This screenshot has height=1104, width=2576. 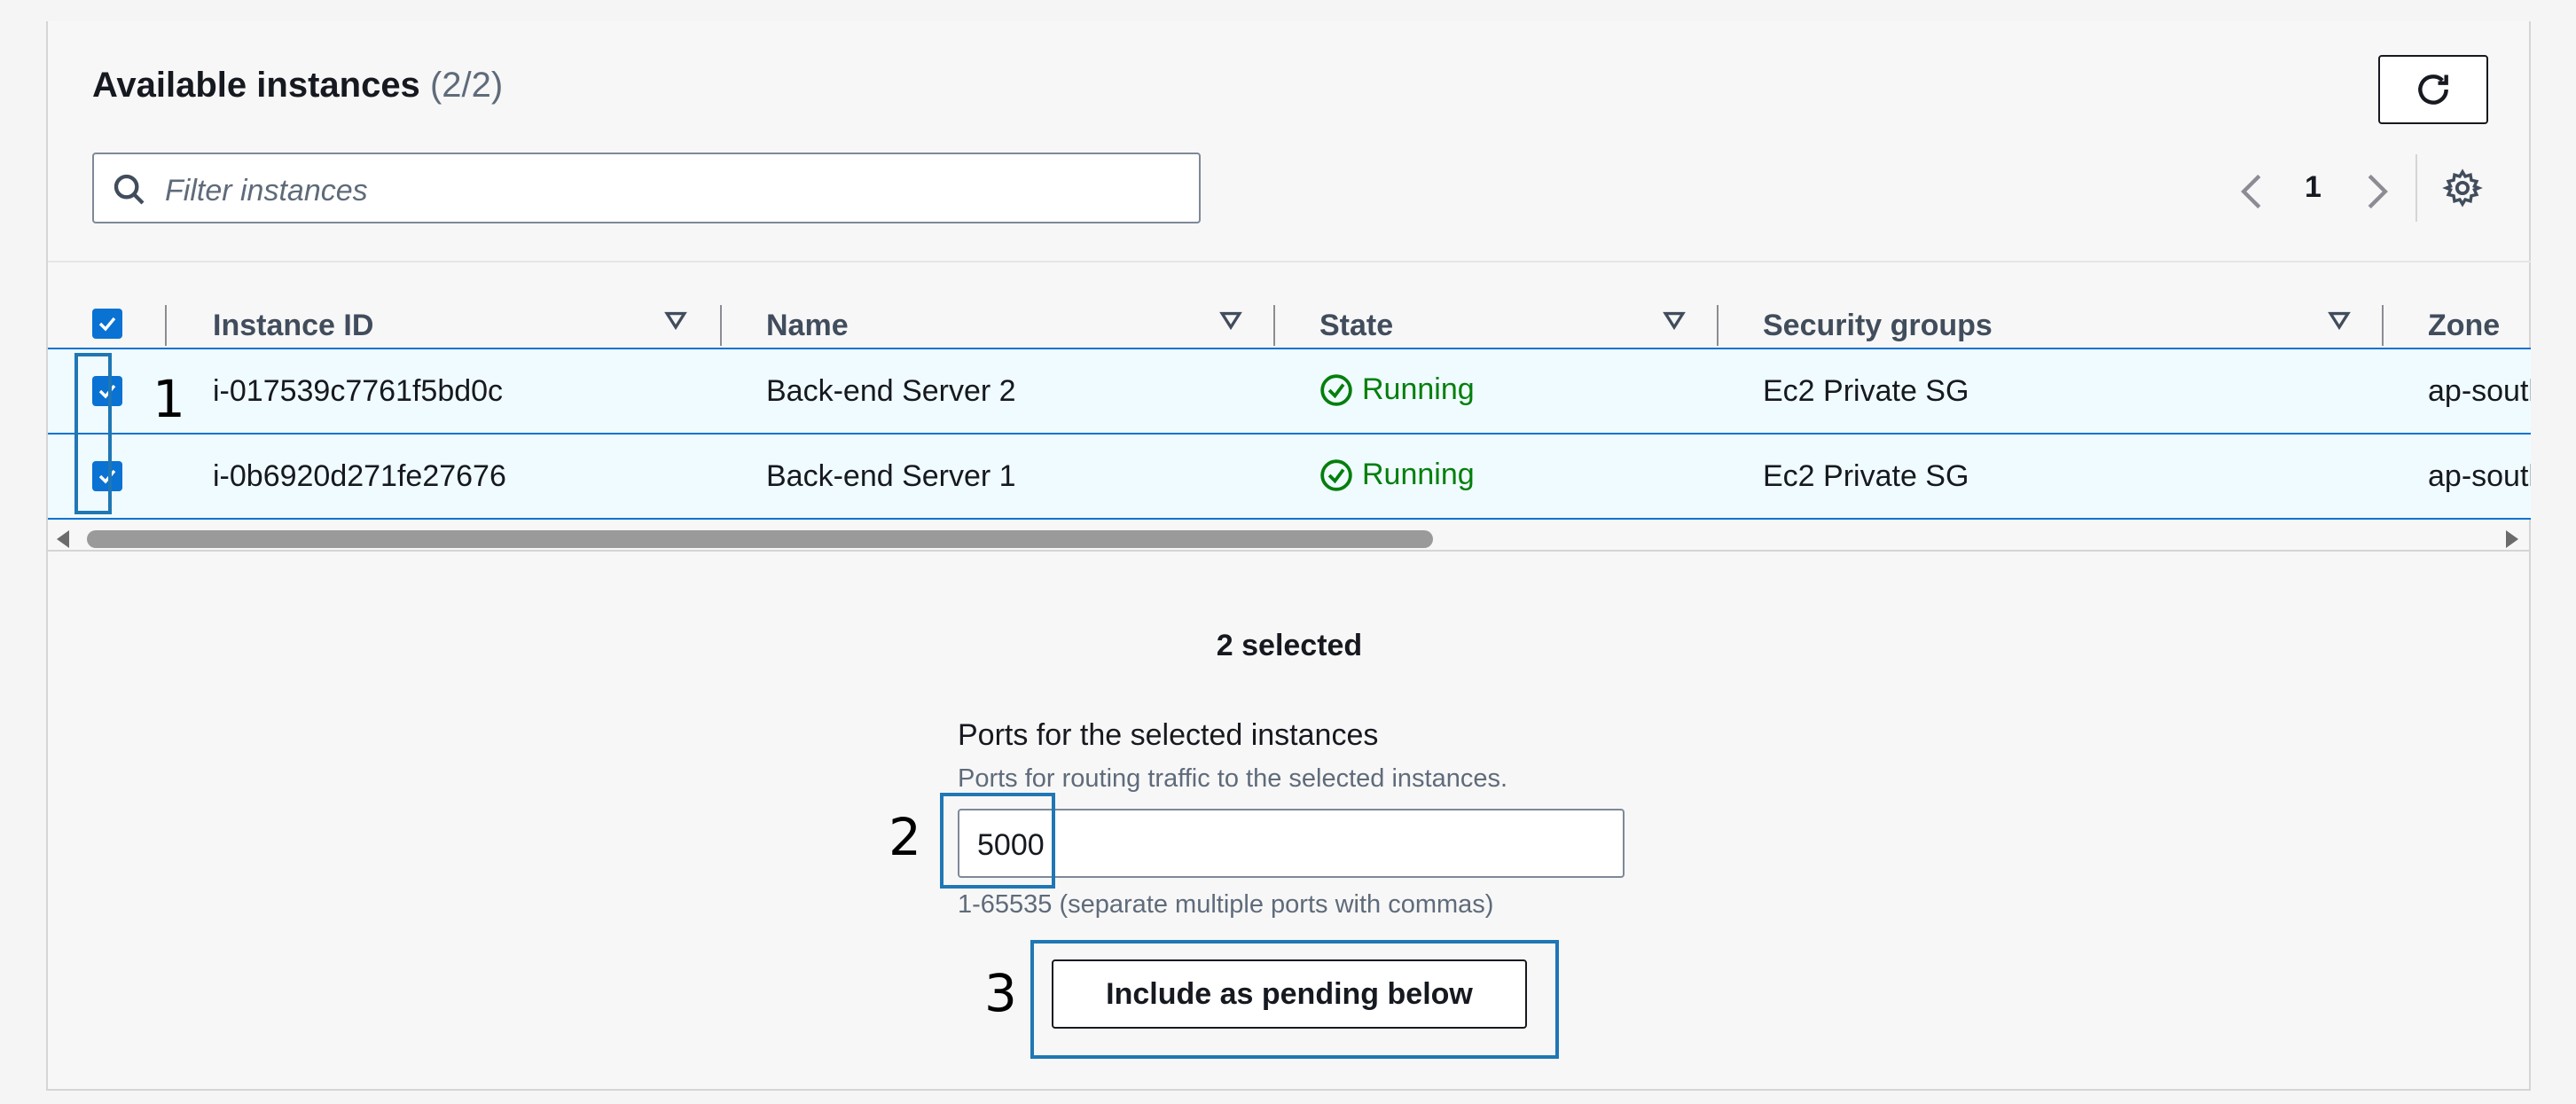 I want to click on previous-page-icon, so click(x=2251, y=191).